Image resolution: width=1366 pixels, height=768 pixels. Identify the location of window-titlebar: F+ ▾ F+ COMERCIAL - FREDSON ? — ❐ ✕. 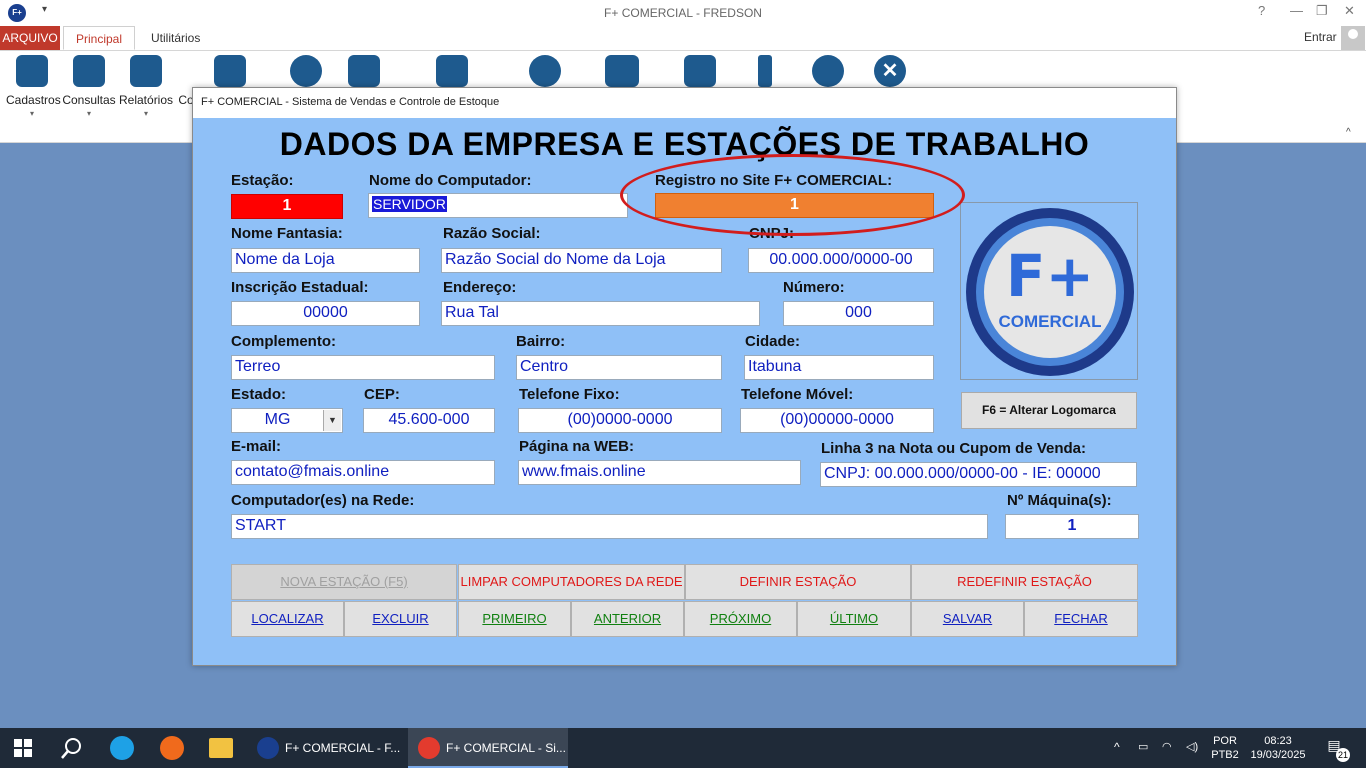
(683, 13).